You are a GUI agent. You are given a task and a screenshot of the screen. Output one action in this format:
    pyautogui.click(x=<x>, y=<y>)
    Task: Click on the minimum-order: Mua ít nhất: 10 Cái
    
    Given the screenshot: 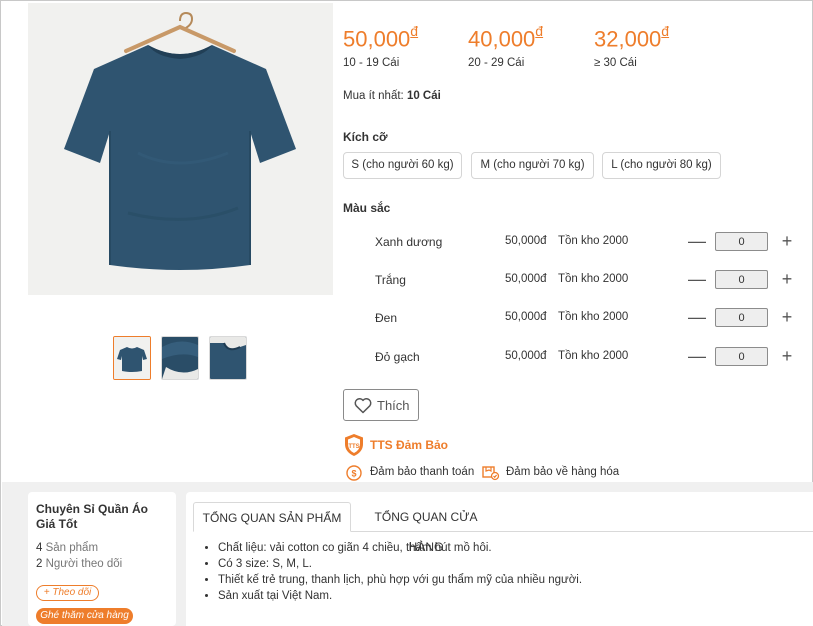 What is the action you would take?
    pyautogui.click(x=392, y=96)
    